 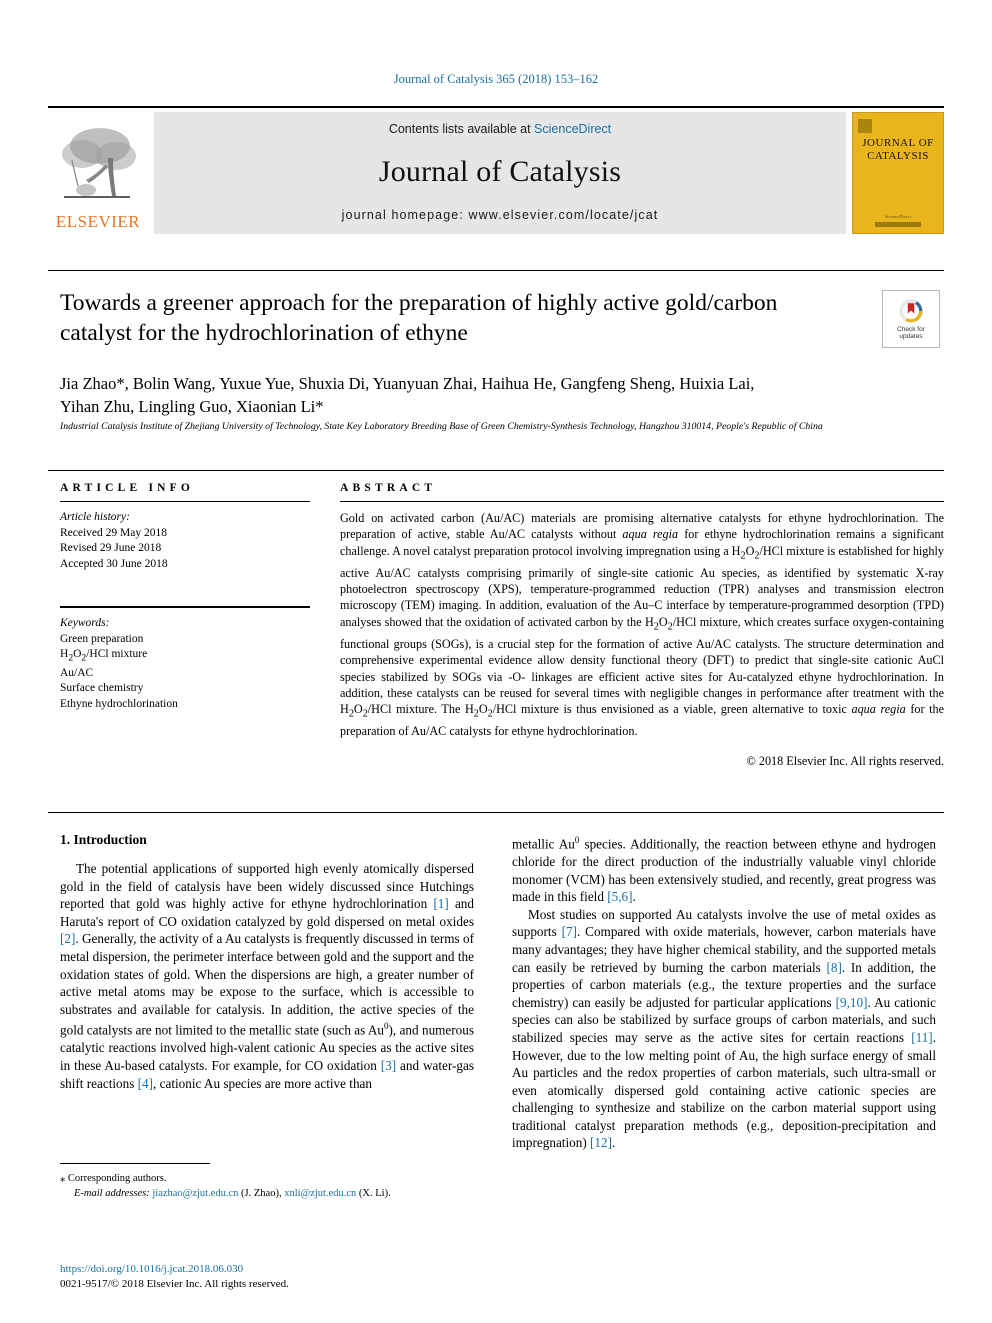 What do you see at coordinates (388, 1065) in the screenshot?
I see `citation-link: [3]` at bounding box center [388, 1065].